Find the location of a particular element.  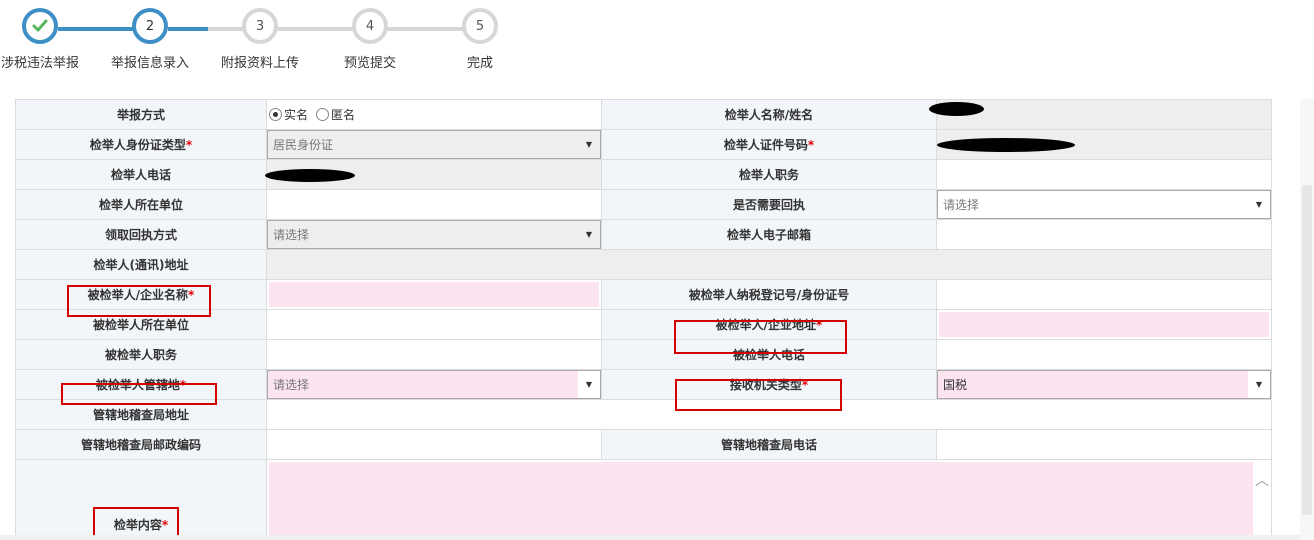

workplace-label: 检举人所在单位 is located at coordinates (141, 204).